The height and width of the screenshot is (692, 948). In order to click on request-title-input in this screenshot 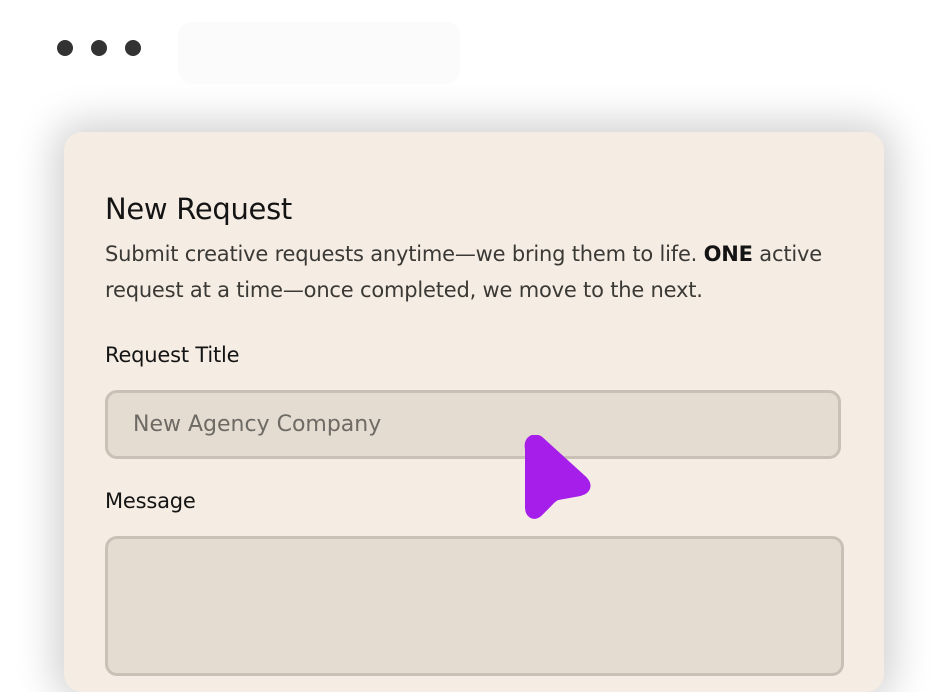, I will do `click(473, 424)`.